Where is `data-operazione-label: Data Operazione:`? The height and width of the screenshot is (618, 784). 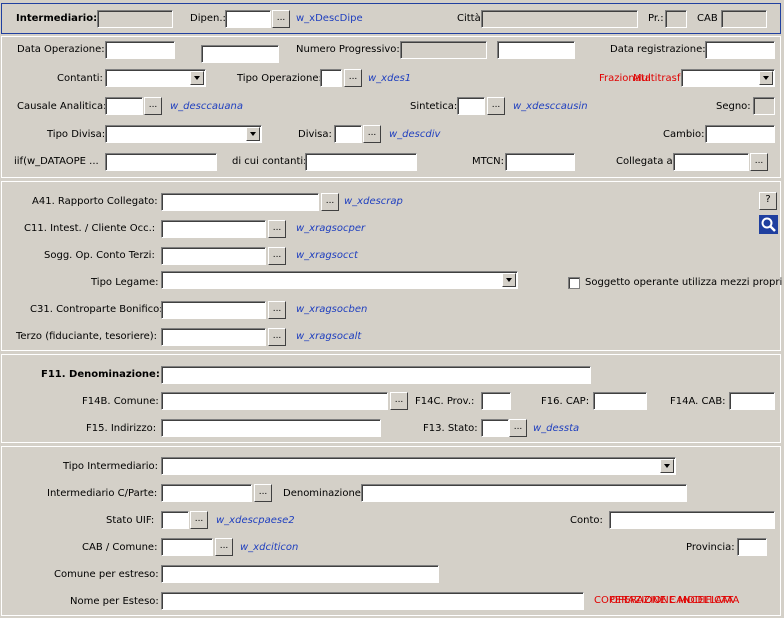
data-operazione-label: Data Operazione: is located at coordinates (61, 49).